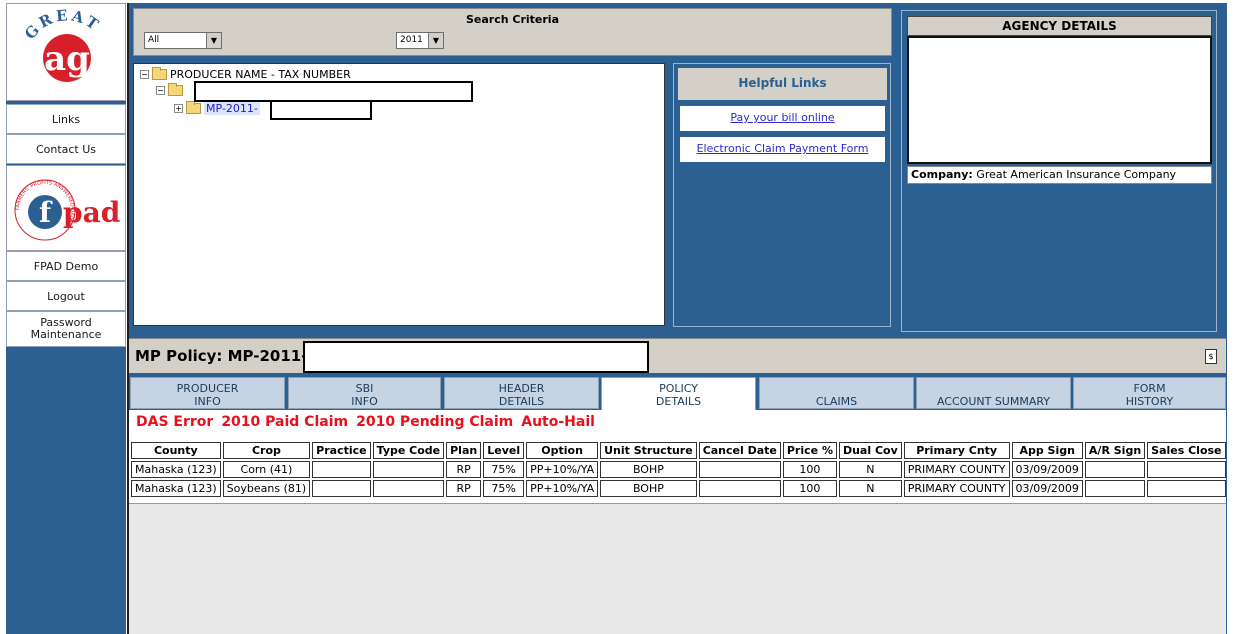 The width and height of the screenshot is (1239, 634). I want to click on logo-ag-text: ag, so click(67, 59).